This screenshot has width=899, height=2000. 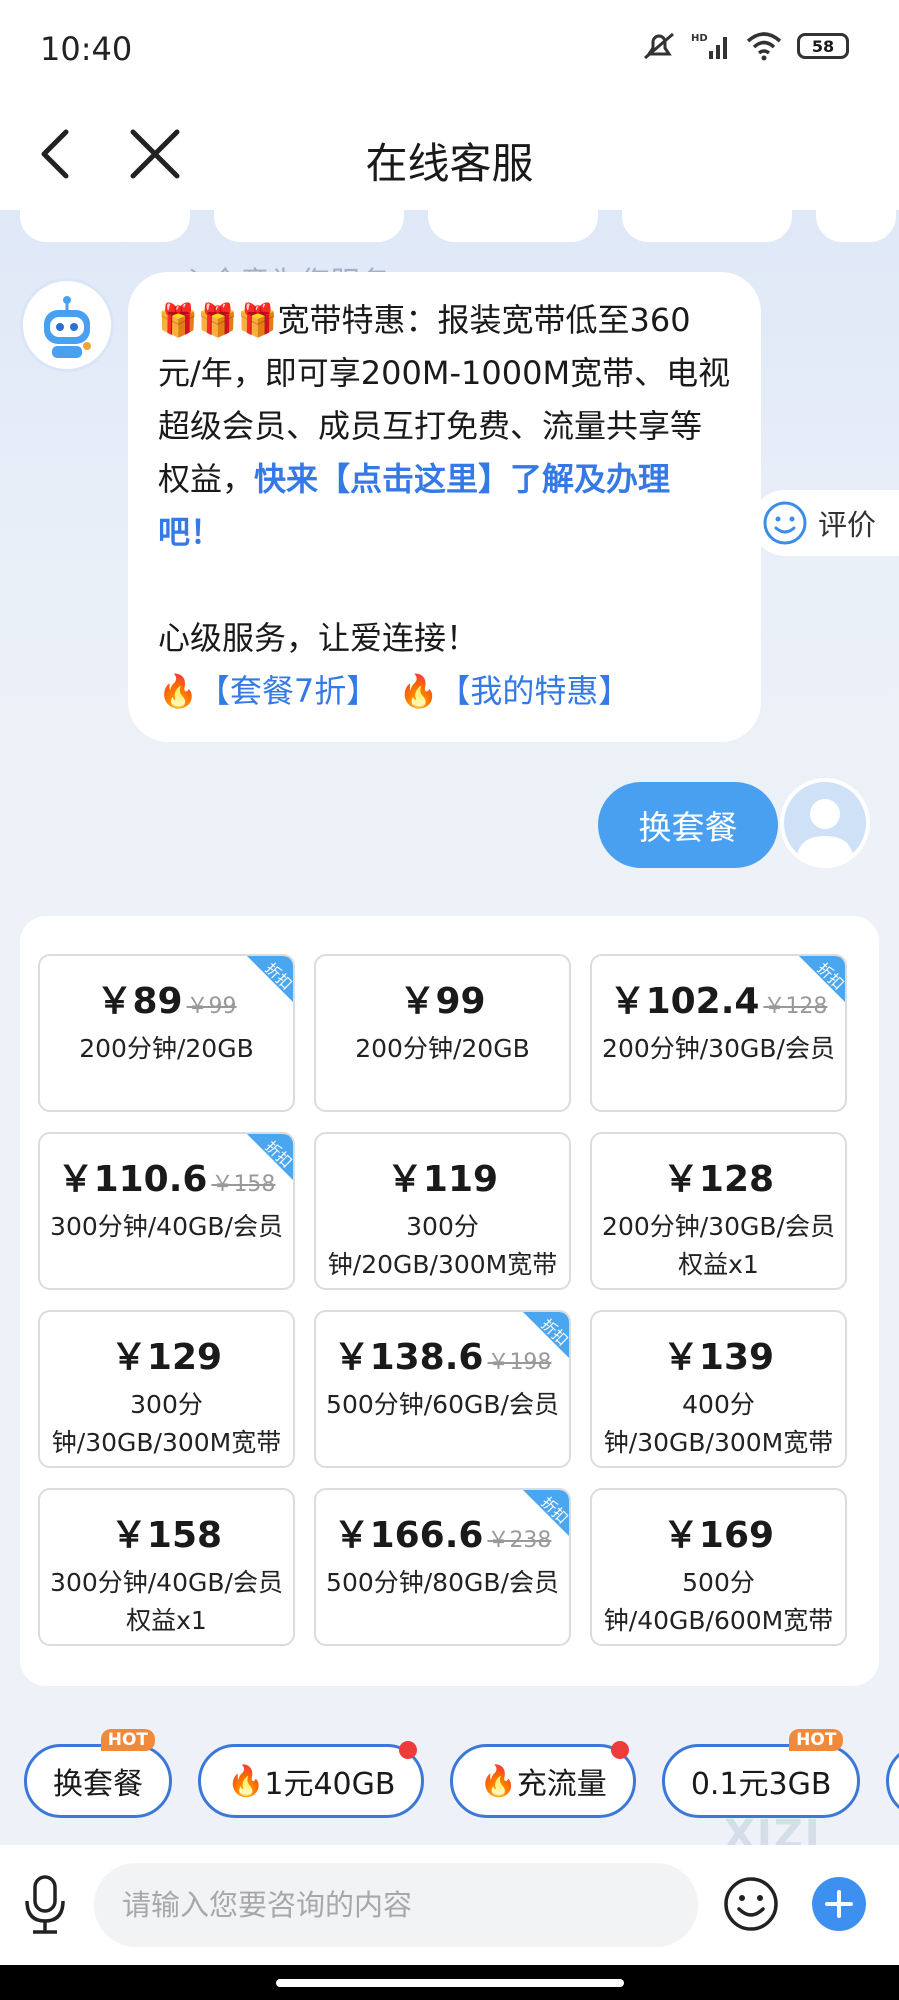 What do you see at coordinates (892, 1781) in the screenshot?
I see `quick-reply-chip: 积` at bounding box center [892, 1781].